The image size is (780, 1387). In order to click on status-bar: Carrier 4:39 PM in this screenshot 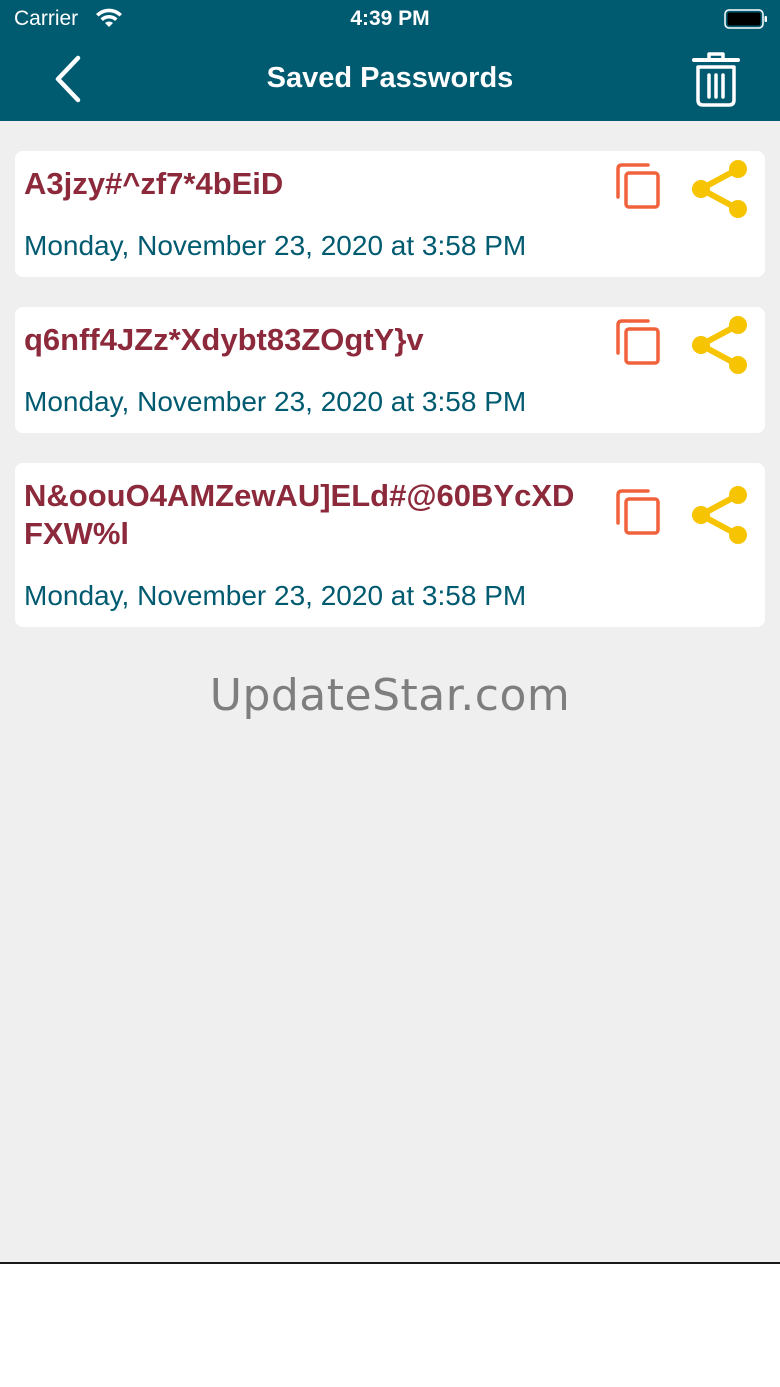, I will do `click(390, 20)`.